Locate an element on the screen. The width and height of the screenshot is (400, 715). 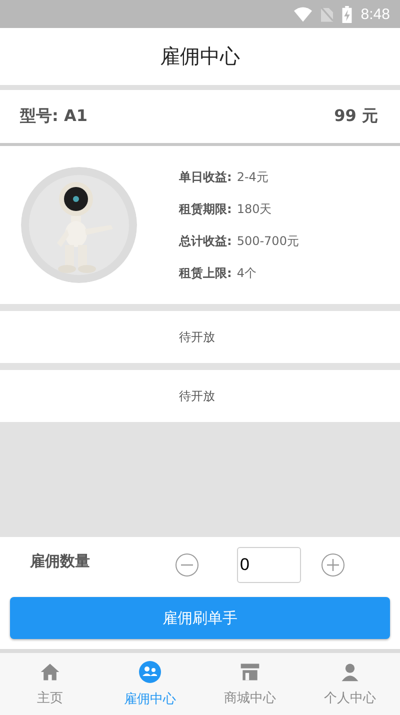
battery-charging-icon is located at coordinates (347, 14).